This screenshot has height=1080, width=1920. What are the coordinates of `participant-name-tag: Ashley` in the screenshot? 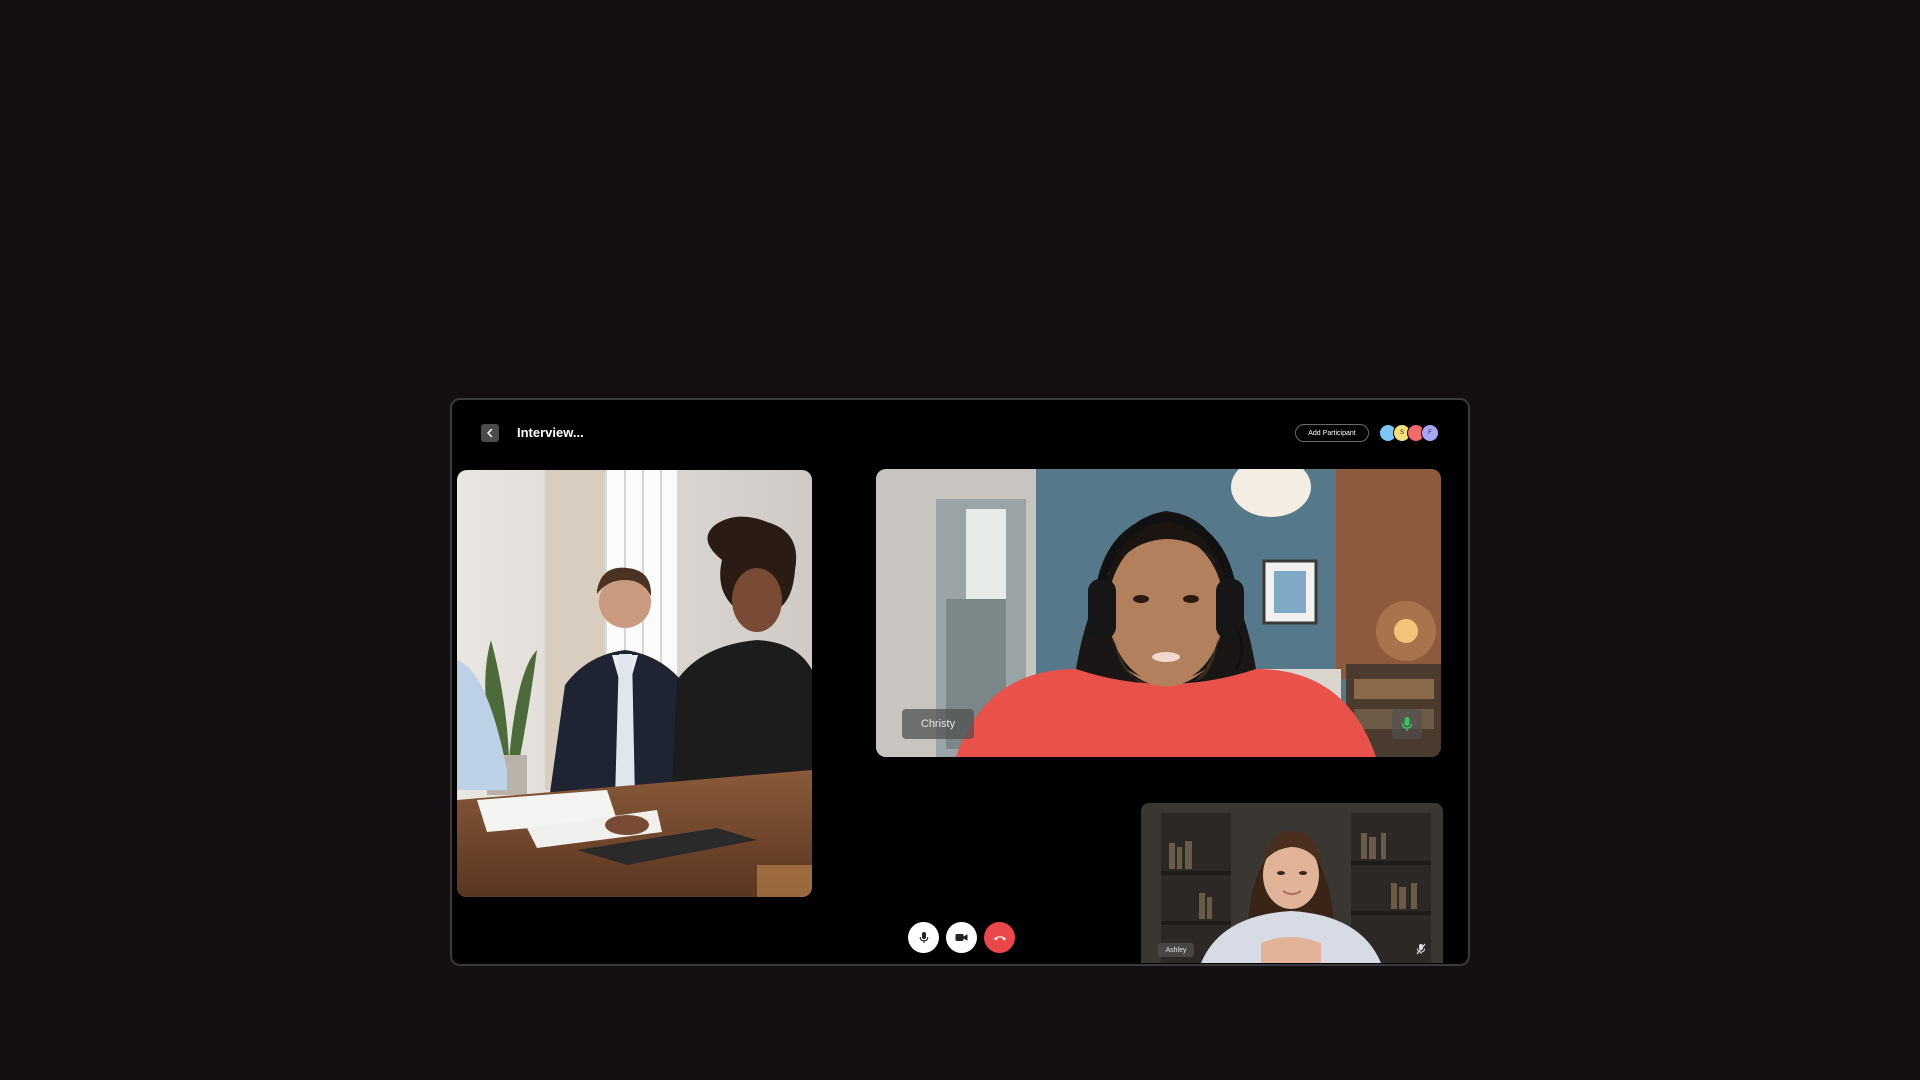 It's located at (1176, 950).